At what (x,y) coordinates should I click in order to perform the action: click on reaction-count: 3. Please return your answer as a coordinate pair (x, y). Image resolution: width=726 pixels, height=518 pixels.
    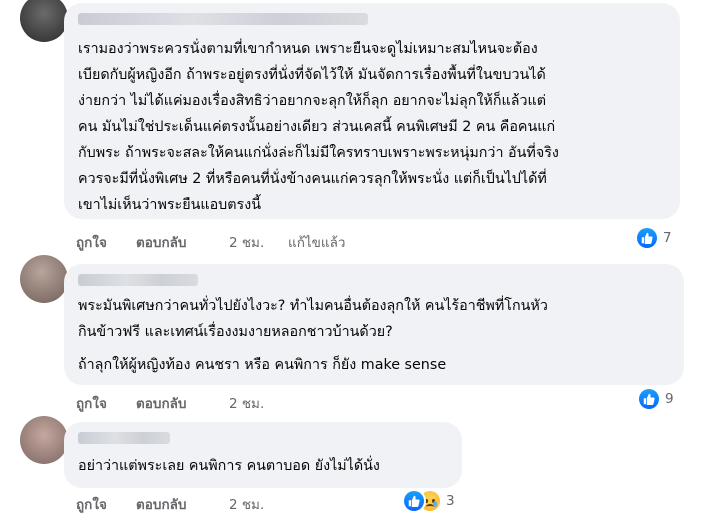
    Looking at the image, I should click on (450, 501).